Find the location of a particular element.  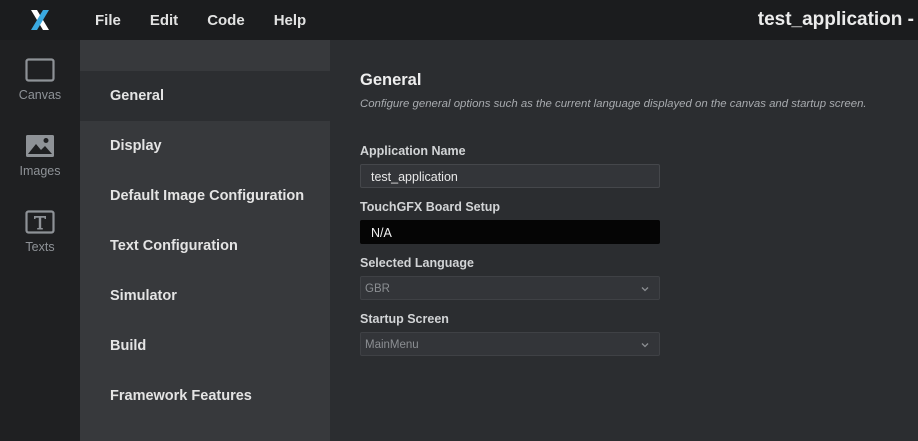

nav-item-text-configuration: Text Configuration is located at coordinates (205, 246).